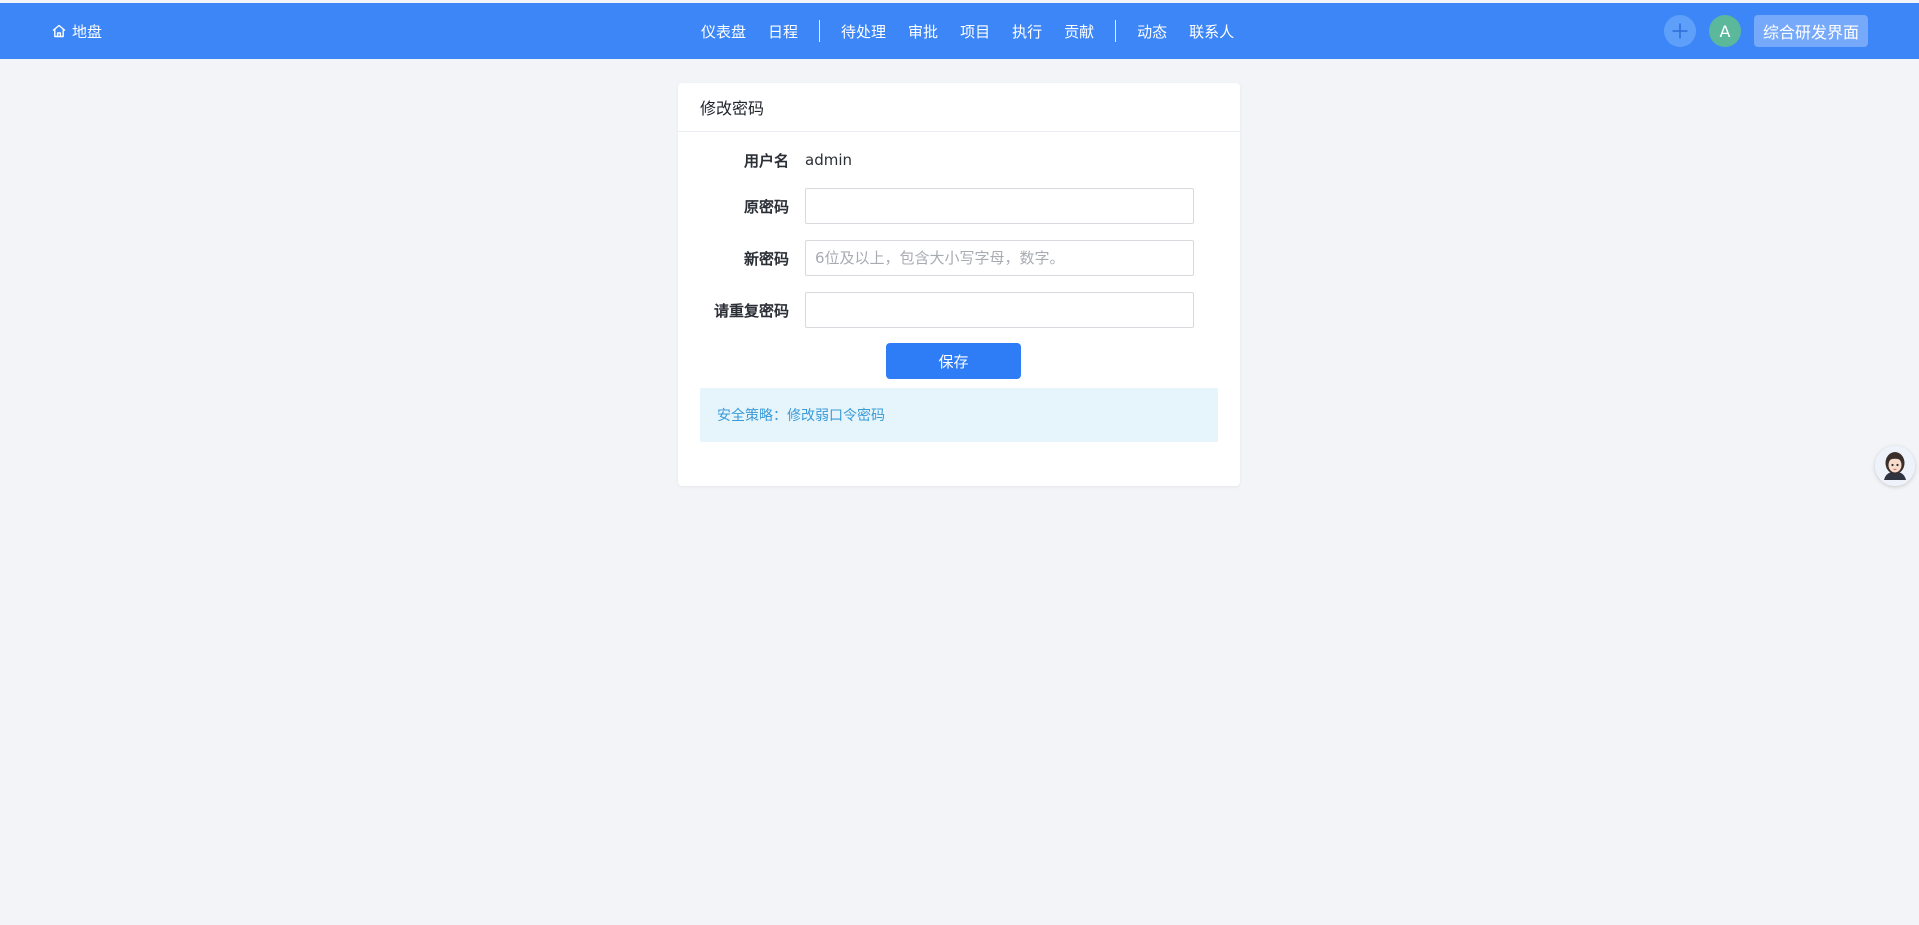  What do you see at coordinates (766, 258) in the screenshot?
I see `new-password-label: 新密码` at bounding box center [766, 258].